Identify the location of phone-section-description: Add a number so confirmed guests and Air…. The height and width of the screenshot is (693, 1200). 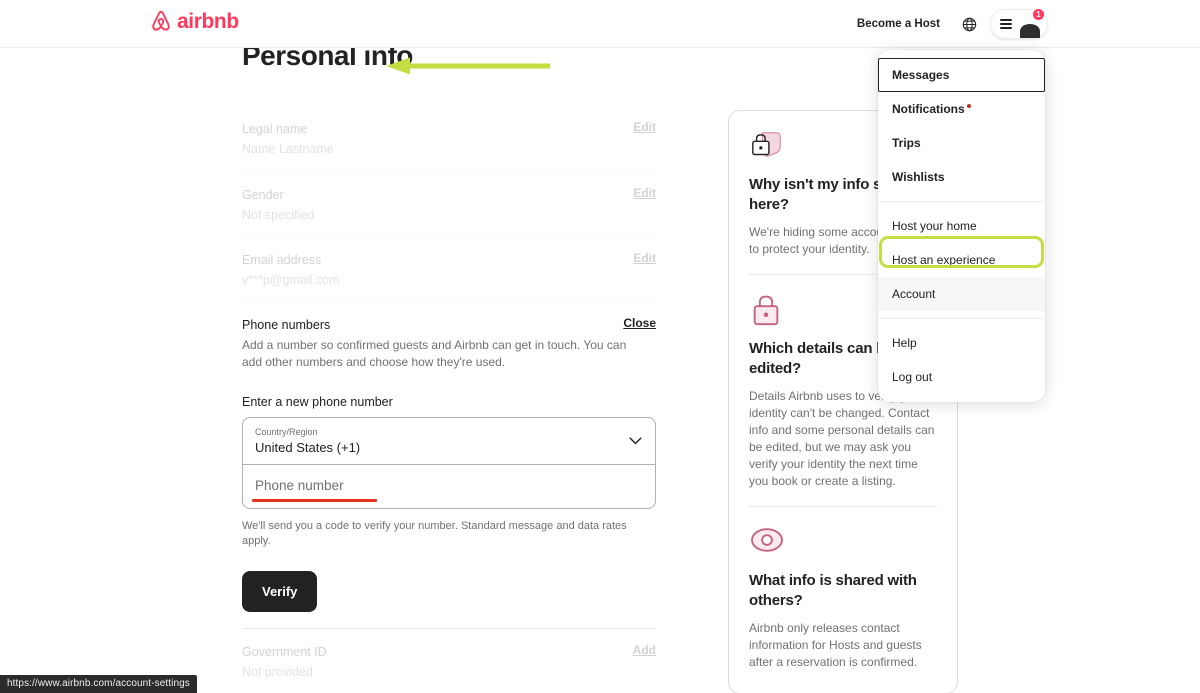
(434, 353).